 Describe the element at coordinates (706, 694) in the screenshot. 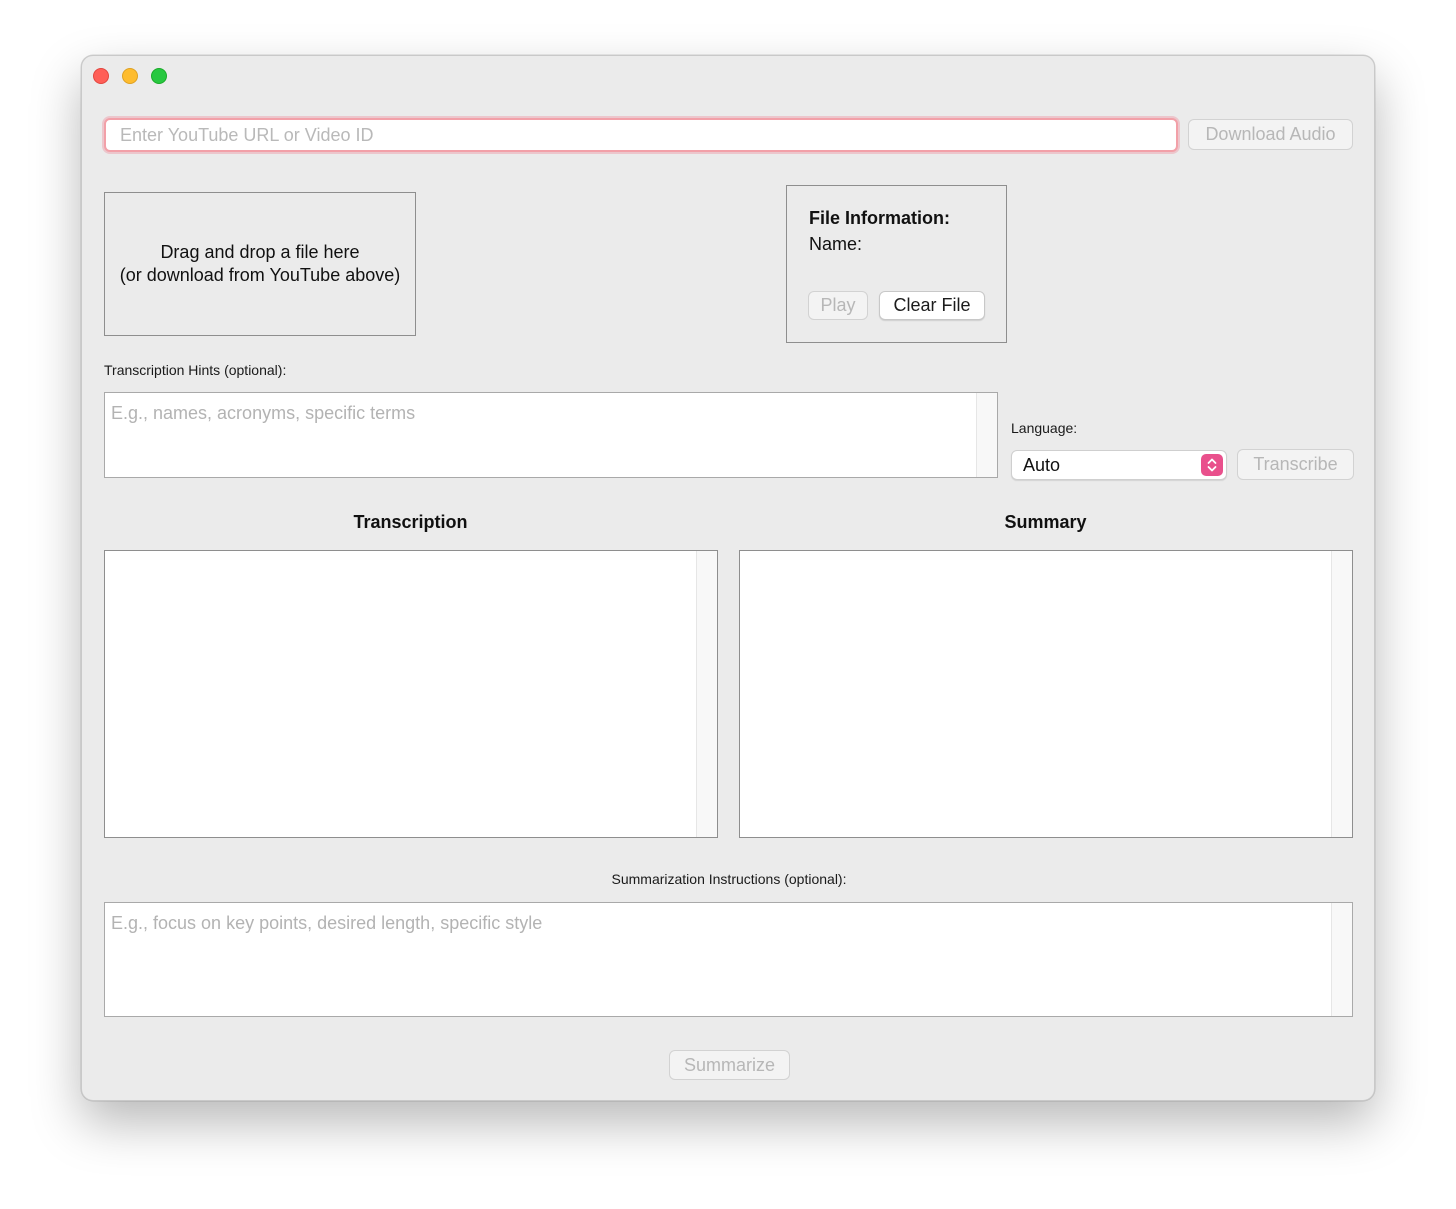

I see `transcription-scrollbar` at that location.